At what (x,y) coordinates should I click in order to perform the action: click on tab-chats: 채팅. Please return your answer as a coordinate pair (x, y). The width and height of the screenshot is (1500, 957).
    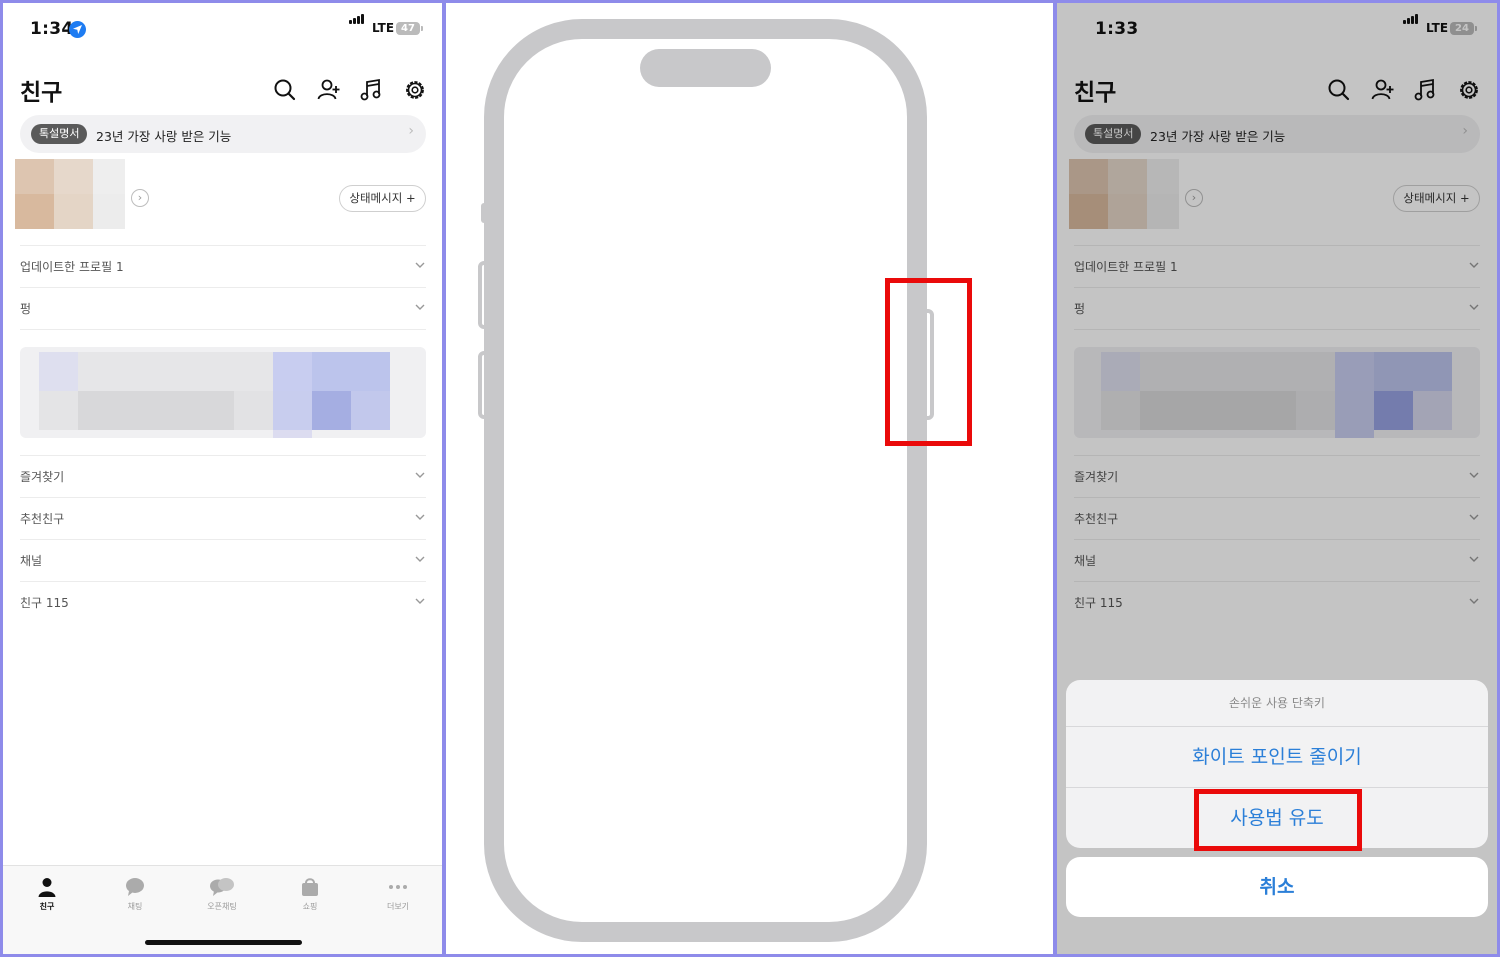
    Looking at the image, I should click on (135, 894).